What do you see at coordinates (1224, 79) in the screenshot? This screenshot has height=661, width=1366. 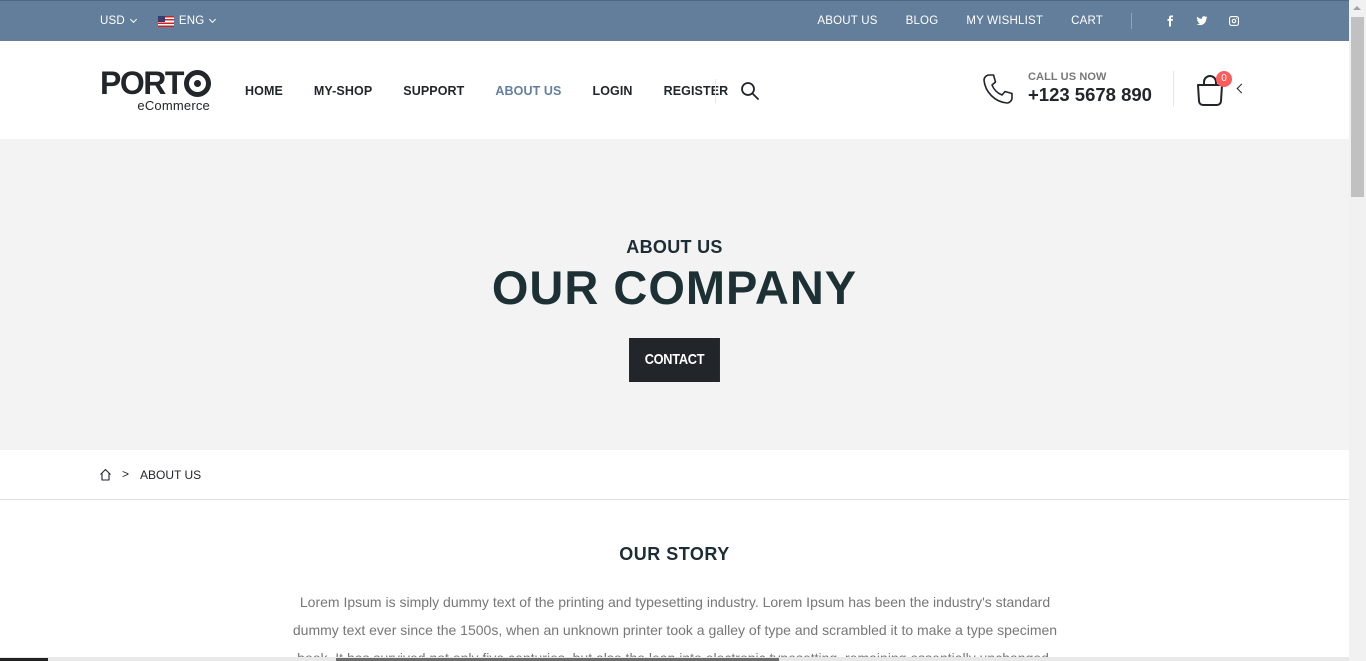 I see `cart-count-badge: 0` at bounding box center [1224, 79].